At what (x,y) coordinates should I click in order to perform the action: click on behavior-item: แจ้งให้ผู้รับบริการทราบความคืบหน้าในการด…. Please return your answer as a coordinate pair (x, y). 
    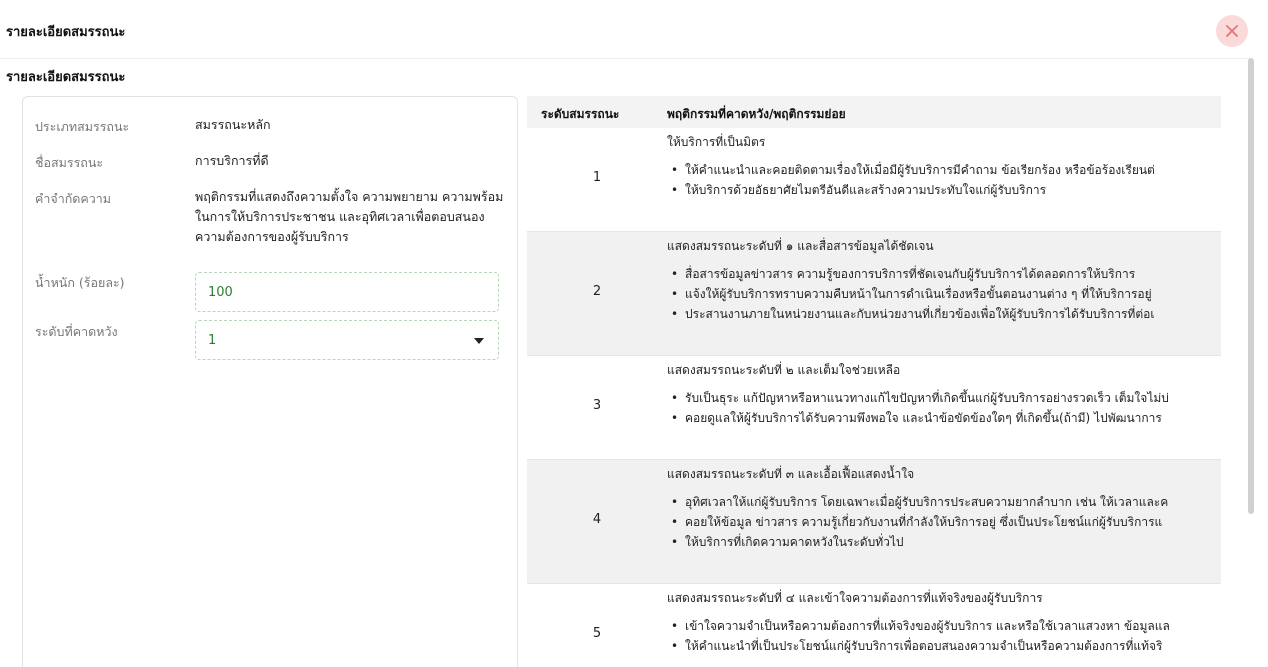
    Looking at the image, I should click on (944, 294).